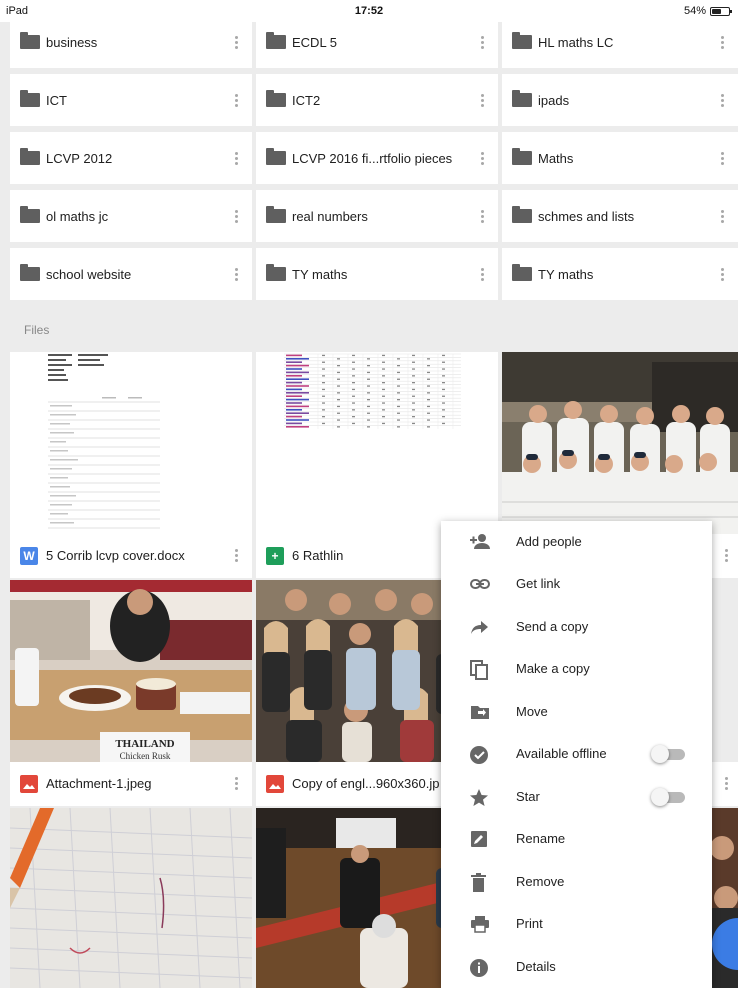  I want to click on menu-item-label: Add people, so click(549, 541).